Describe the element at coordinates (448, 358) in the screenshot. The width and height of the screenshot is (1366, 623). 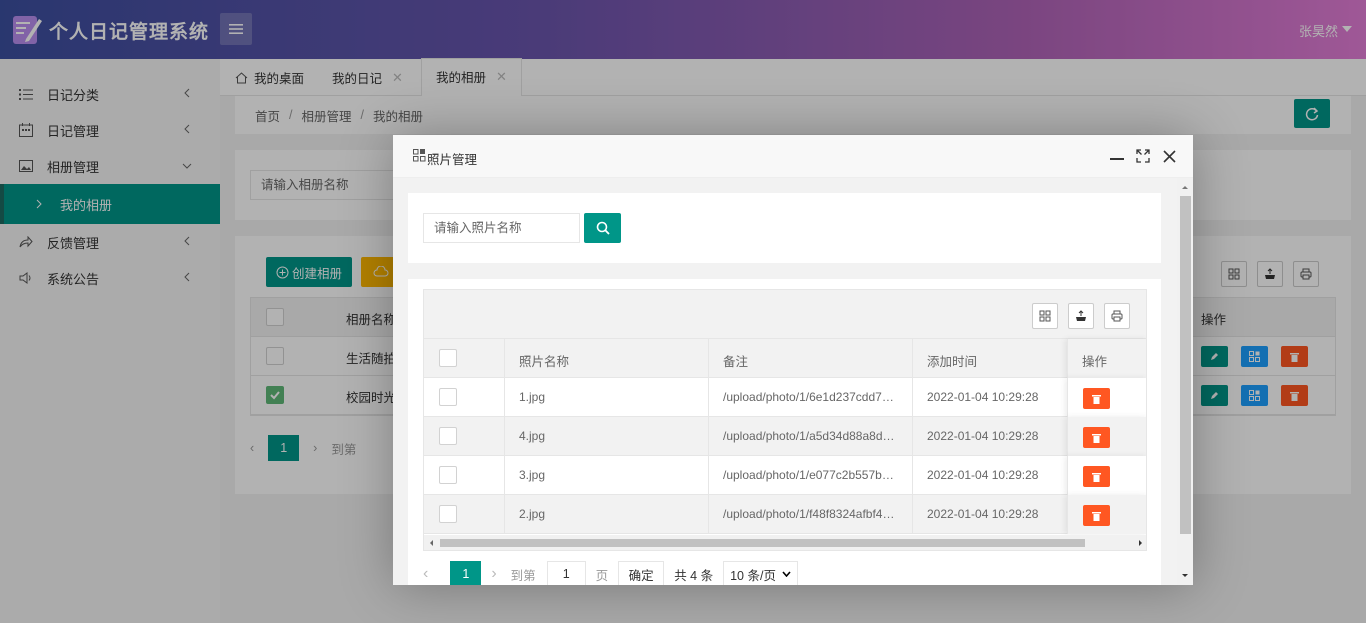
I see `select-all-checkbox` at that location.